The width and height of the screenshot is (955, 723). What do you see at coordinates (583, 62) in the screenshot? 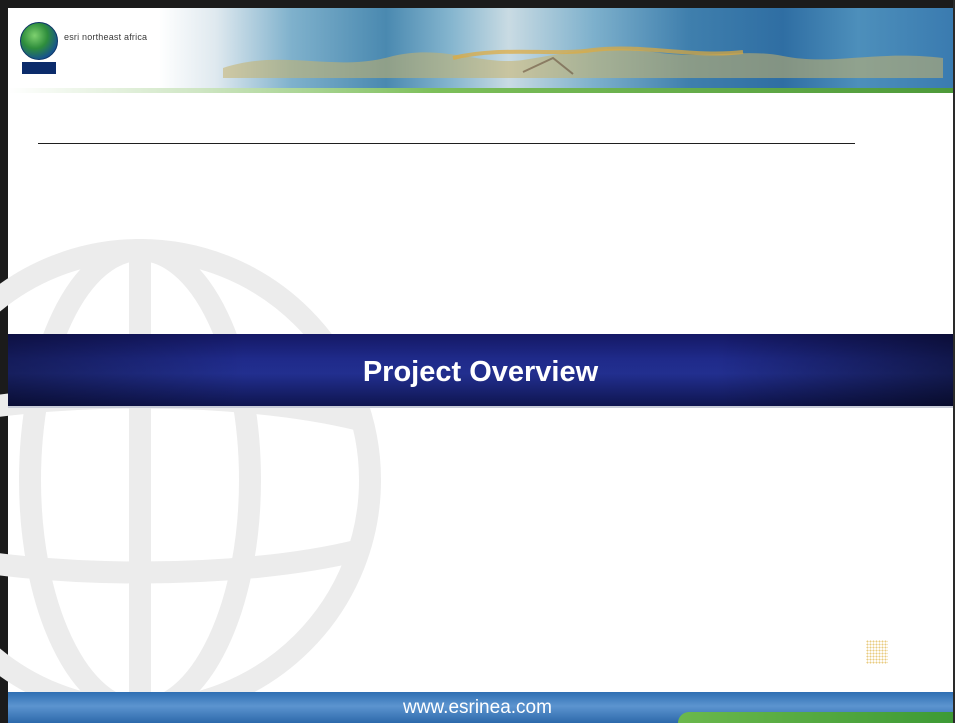
I see `header-map-strip` at bounding box center [583, 62].